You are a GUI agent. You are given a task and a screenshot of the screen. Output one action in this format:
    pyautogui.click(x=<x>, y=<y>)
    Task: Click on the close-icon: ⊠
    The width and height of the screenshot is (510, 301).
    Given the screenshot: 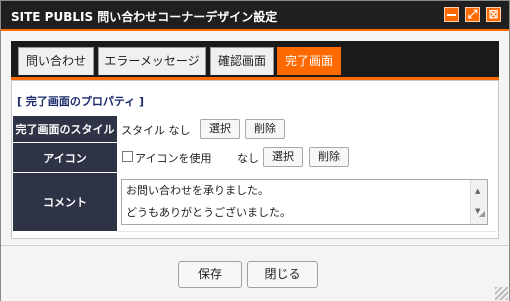 What is the action you would take?
    pyautogui.click(x=493, y=14)
    